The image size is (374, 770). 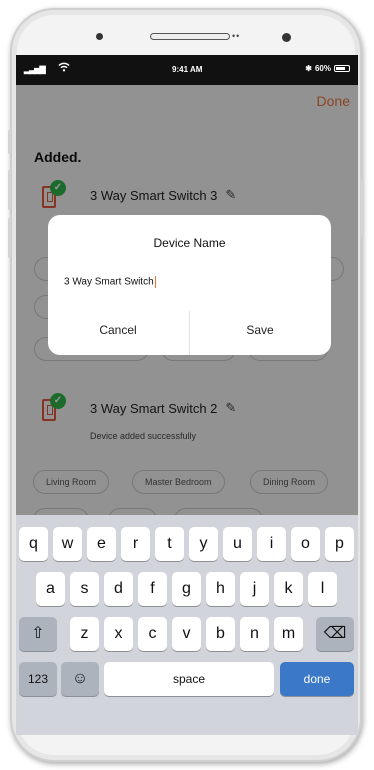 What do you see at coordinates (260, 330) in the screenshot?
I see `save-button: Save` at bounding box center [260, 330].